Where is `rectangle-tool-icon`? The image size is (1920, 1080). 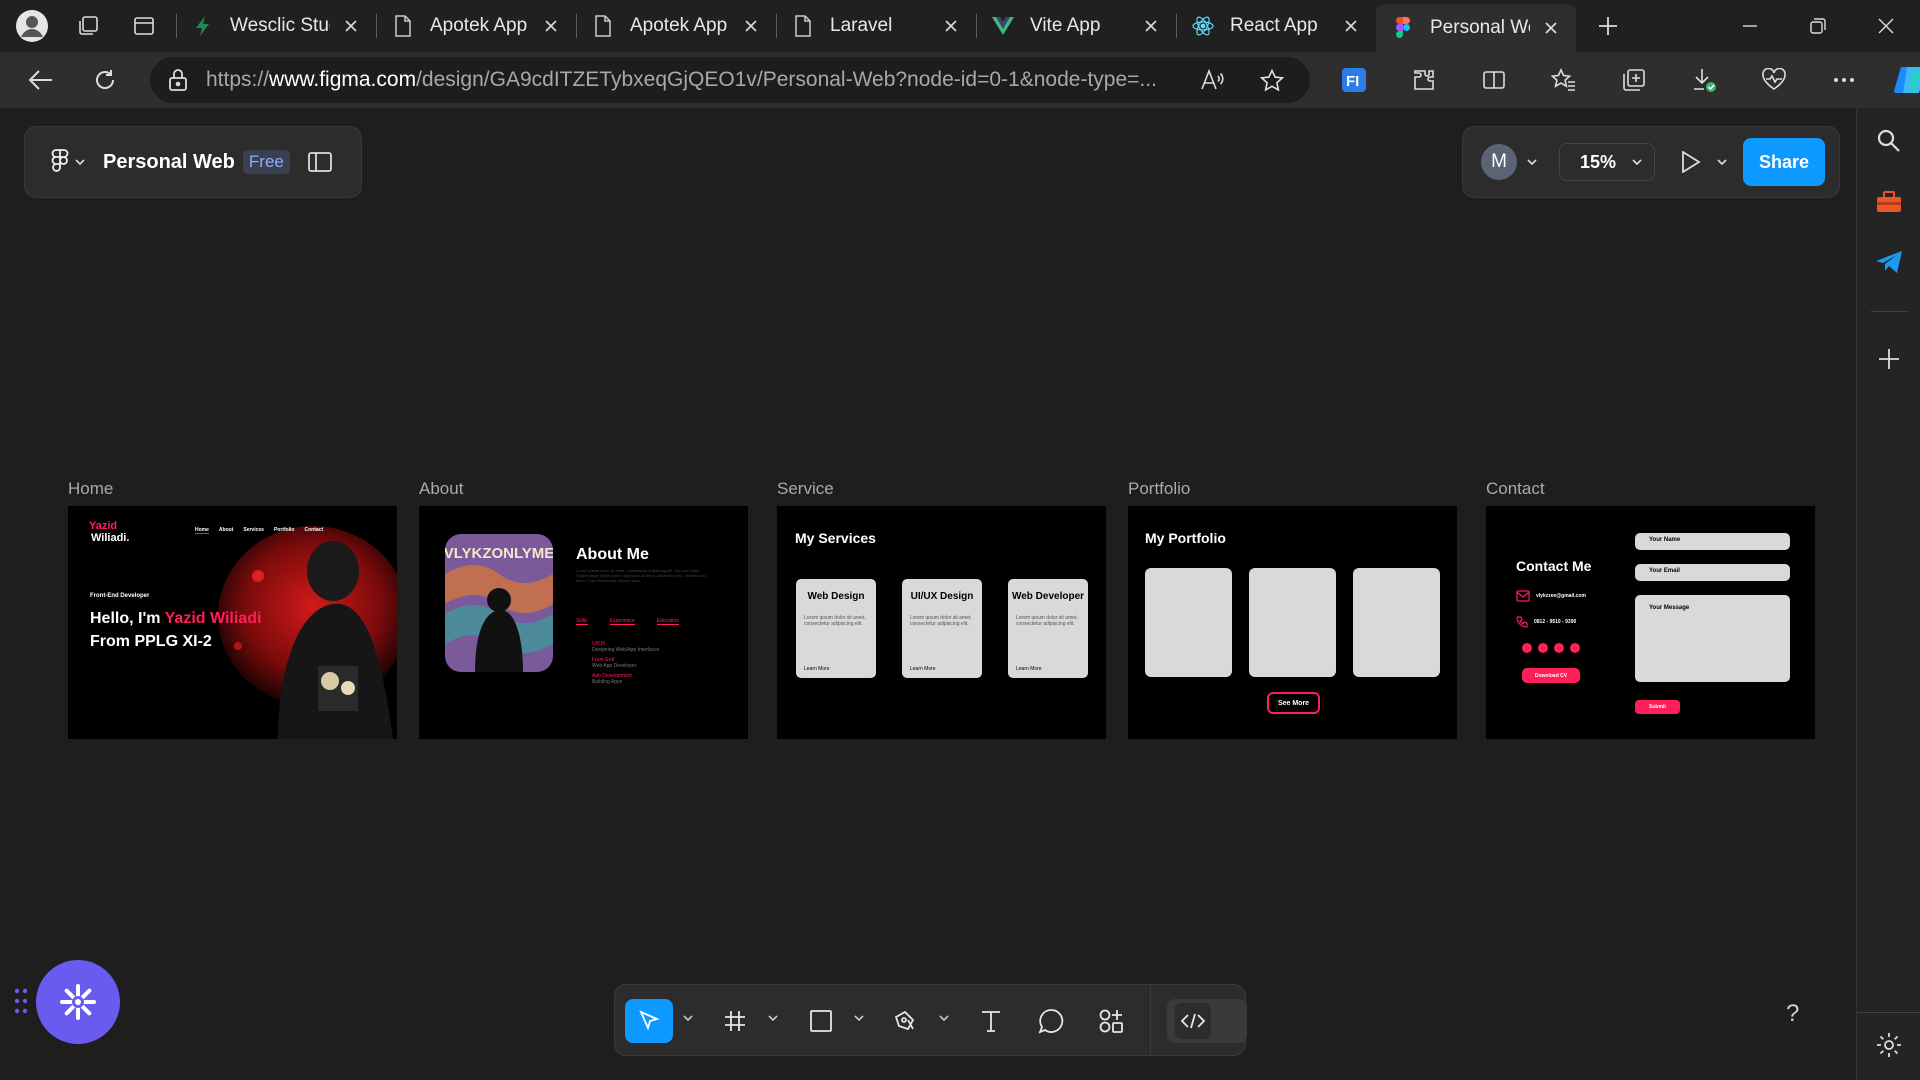
rectangle-tool-icon is located at coordinates (821, 1021).